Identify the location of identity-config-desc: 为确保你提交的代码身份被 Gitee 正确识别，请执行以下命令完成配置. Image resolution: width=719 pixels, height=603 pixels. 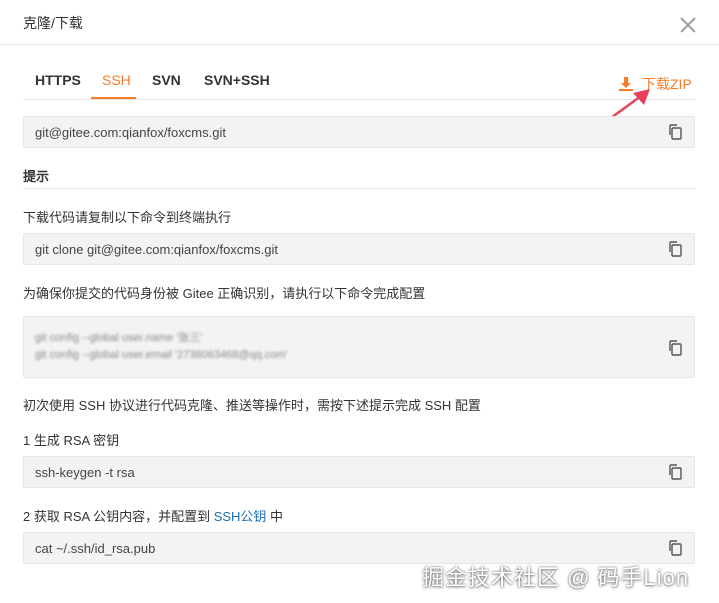
(224, 293).